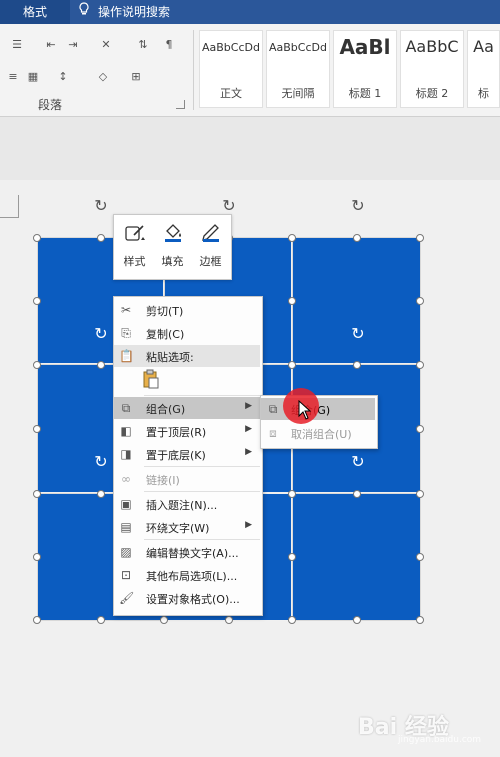 The height and width of the screenshot is (757, 500). I want to click on chinese-layout-icon: ✕, so click(106, 44).